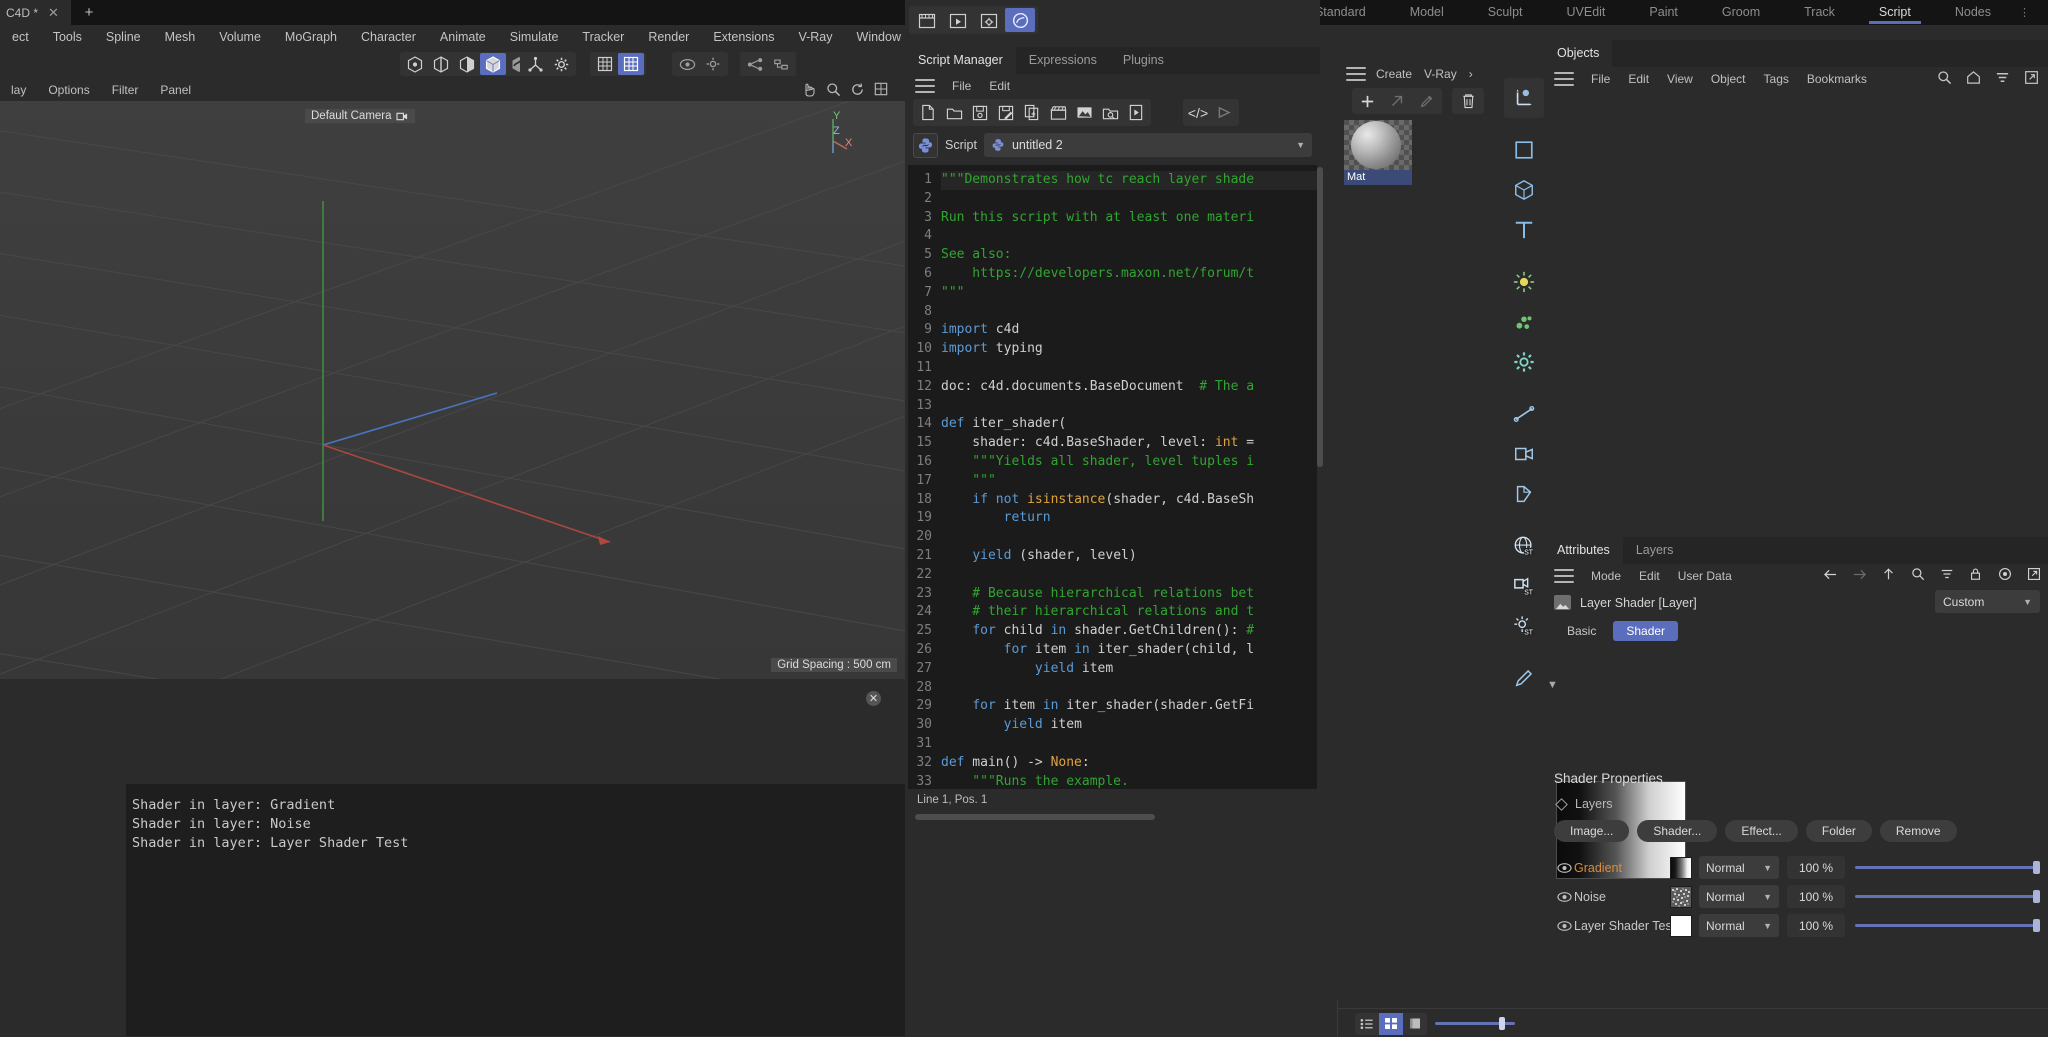 The height and width of the screenshot is (1037, 2048). Describe the element at coordinates (1198, 113) in the screenshot. I see `code-tag-icon: </>` at that location.